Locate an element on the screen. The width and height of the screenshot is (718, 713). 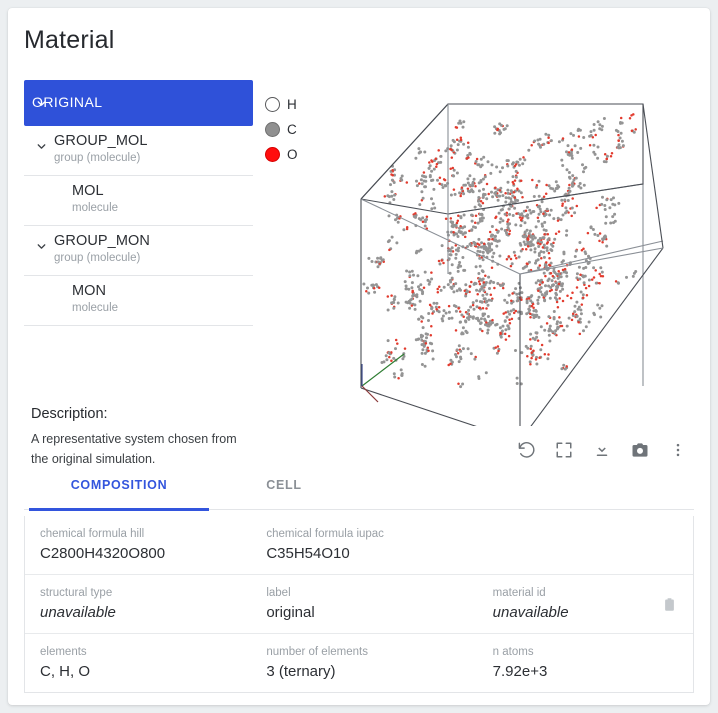
camera-icon is located at coordinates (640, 450).